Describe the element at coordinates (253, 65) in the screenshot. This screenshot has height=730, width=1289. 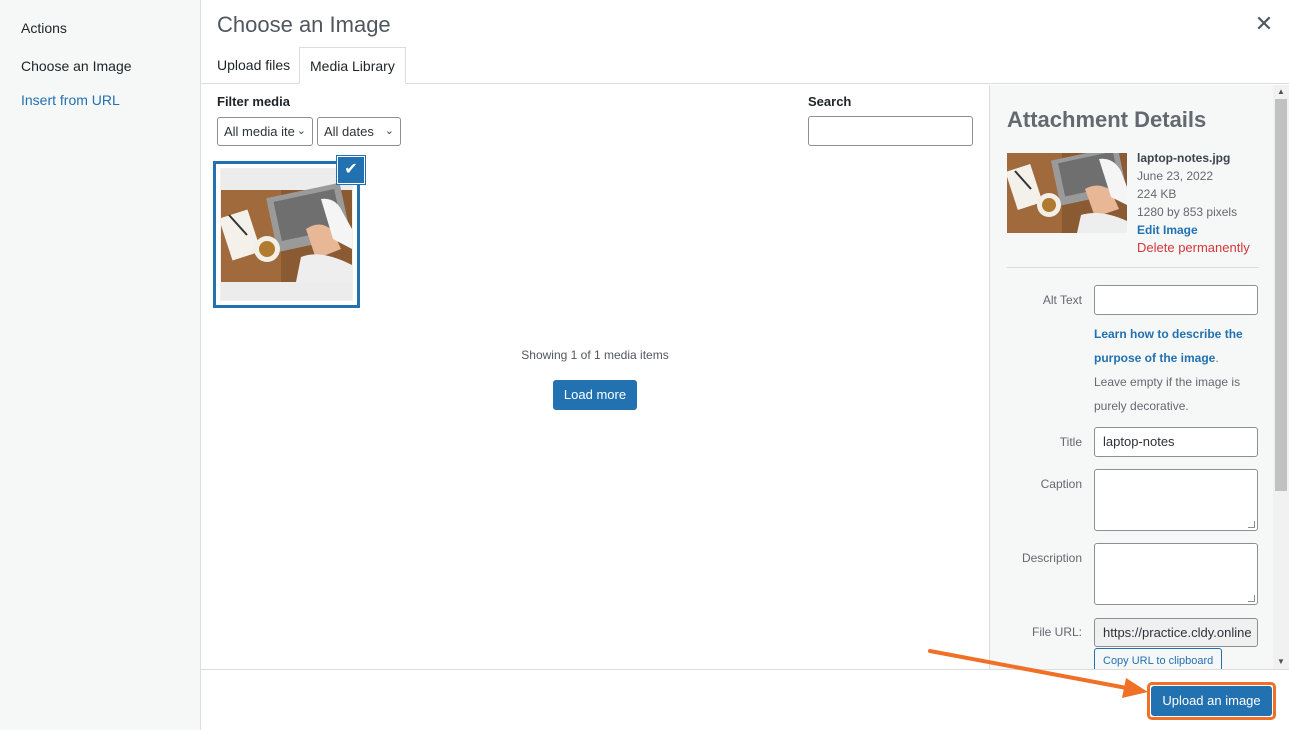
I see `tab-upload-files: Upload files` at that location.